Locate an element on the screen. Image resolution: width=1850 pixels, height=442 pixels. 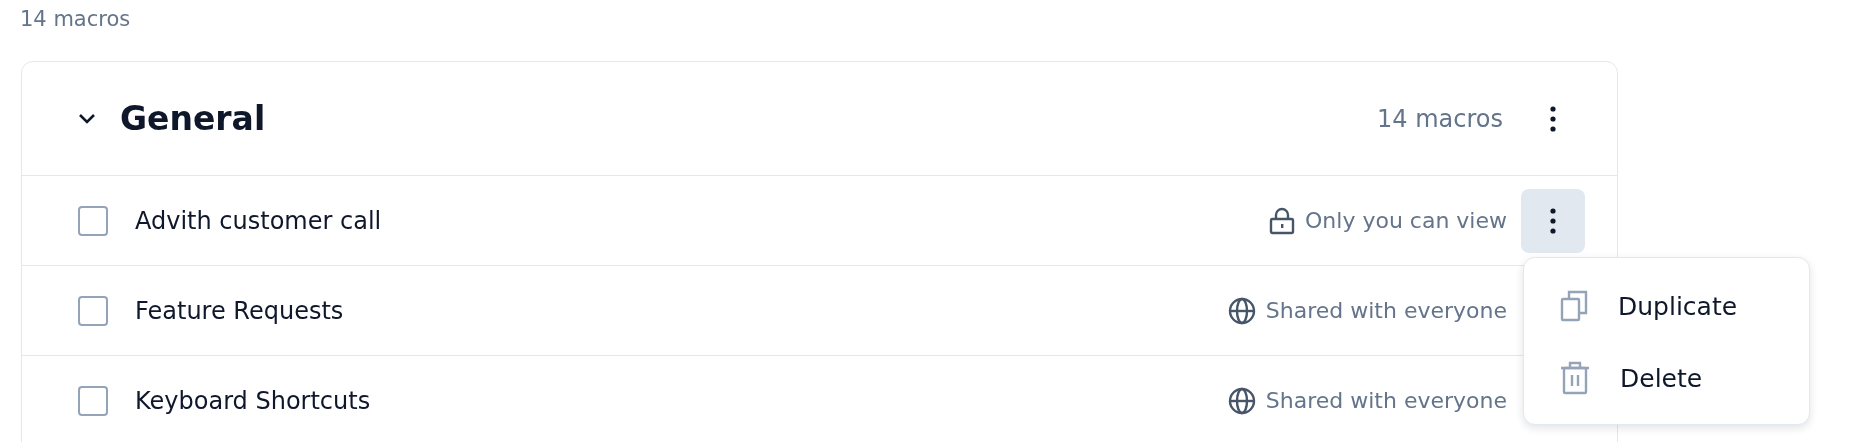
macro-name: Feature Requests is located at coordinates (240, 310).